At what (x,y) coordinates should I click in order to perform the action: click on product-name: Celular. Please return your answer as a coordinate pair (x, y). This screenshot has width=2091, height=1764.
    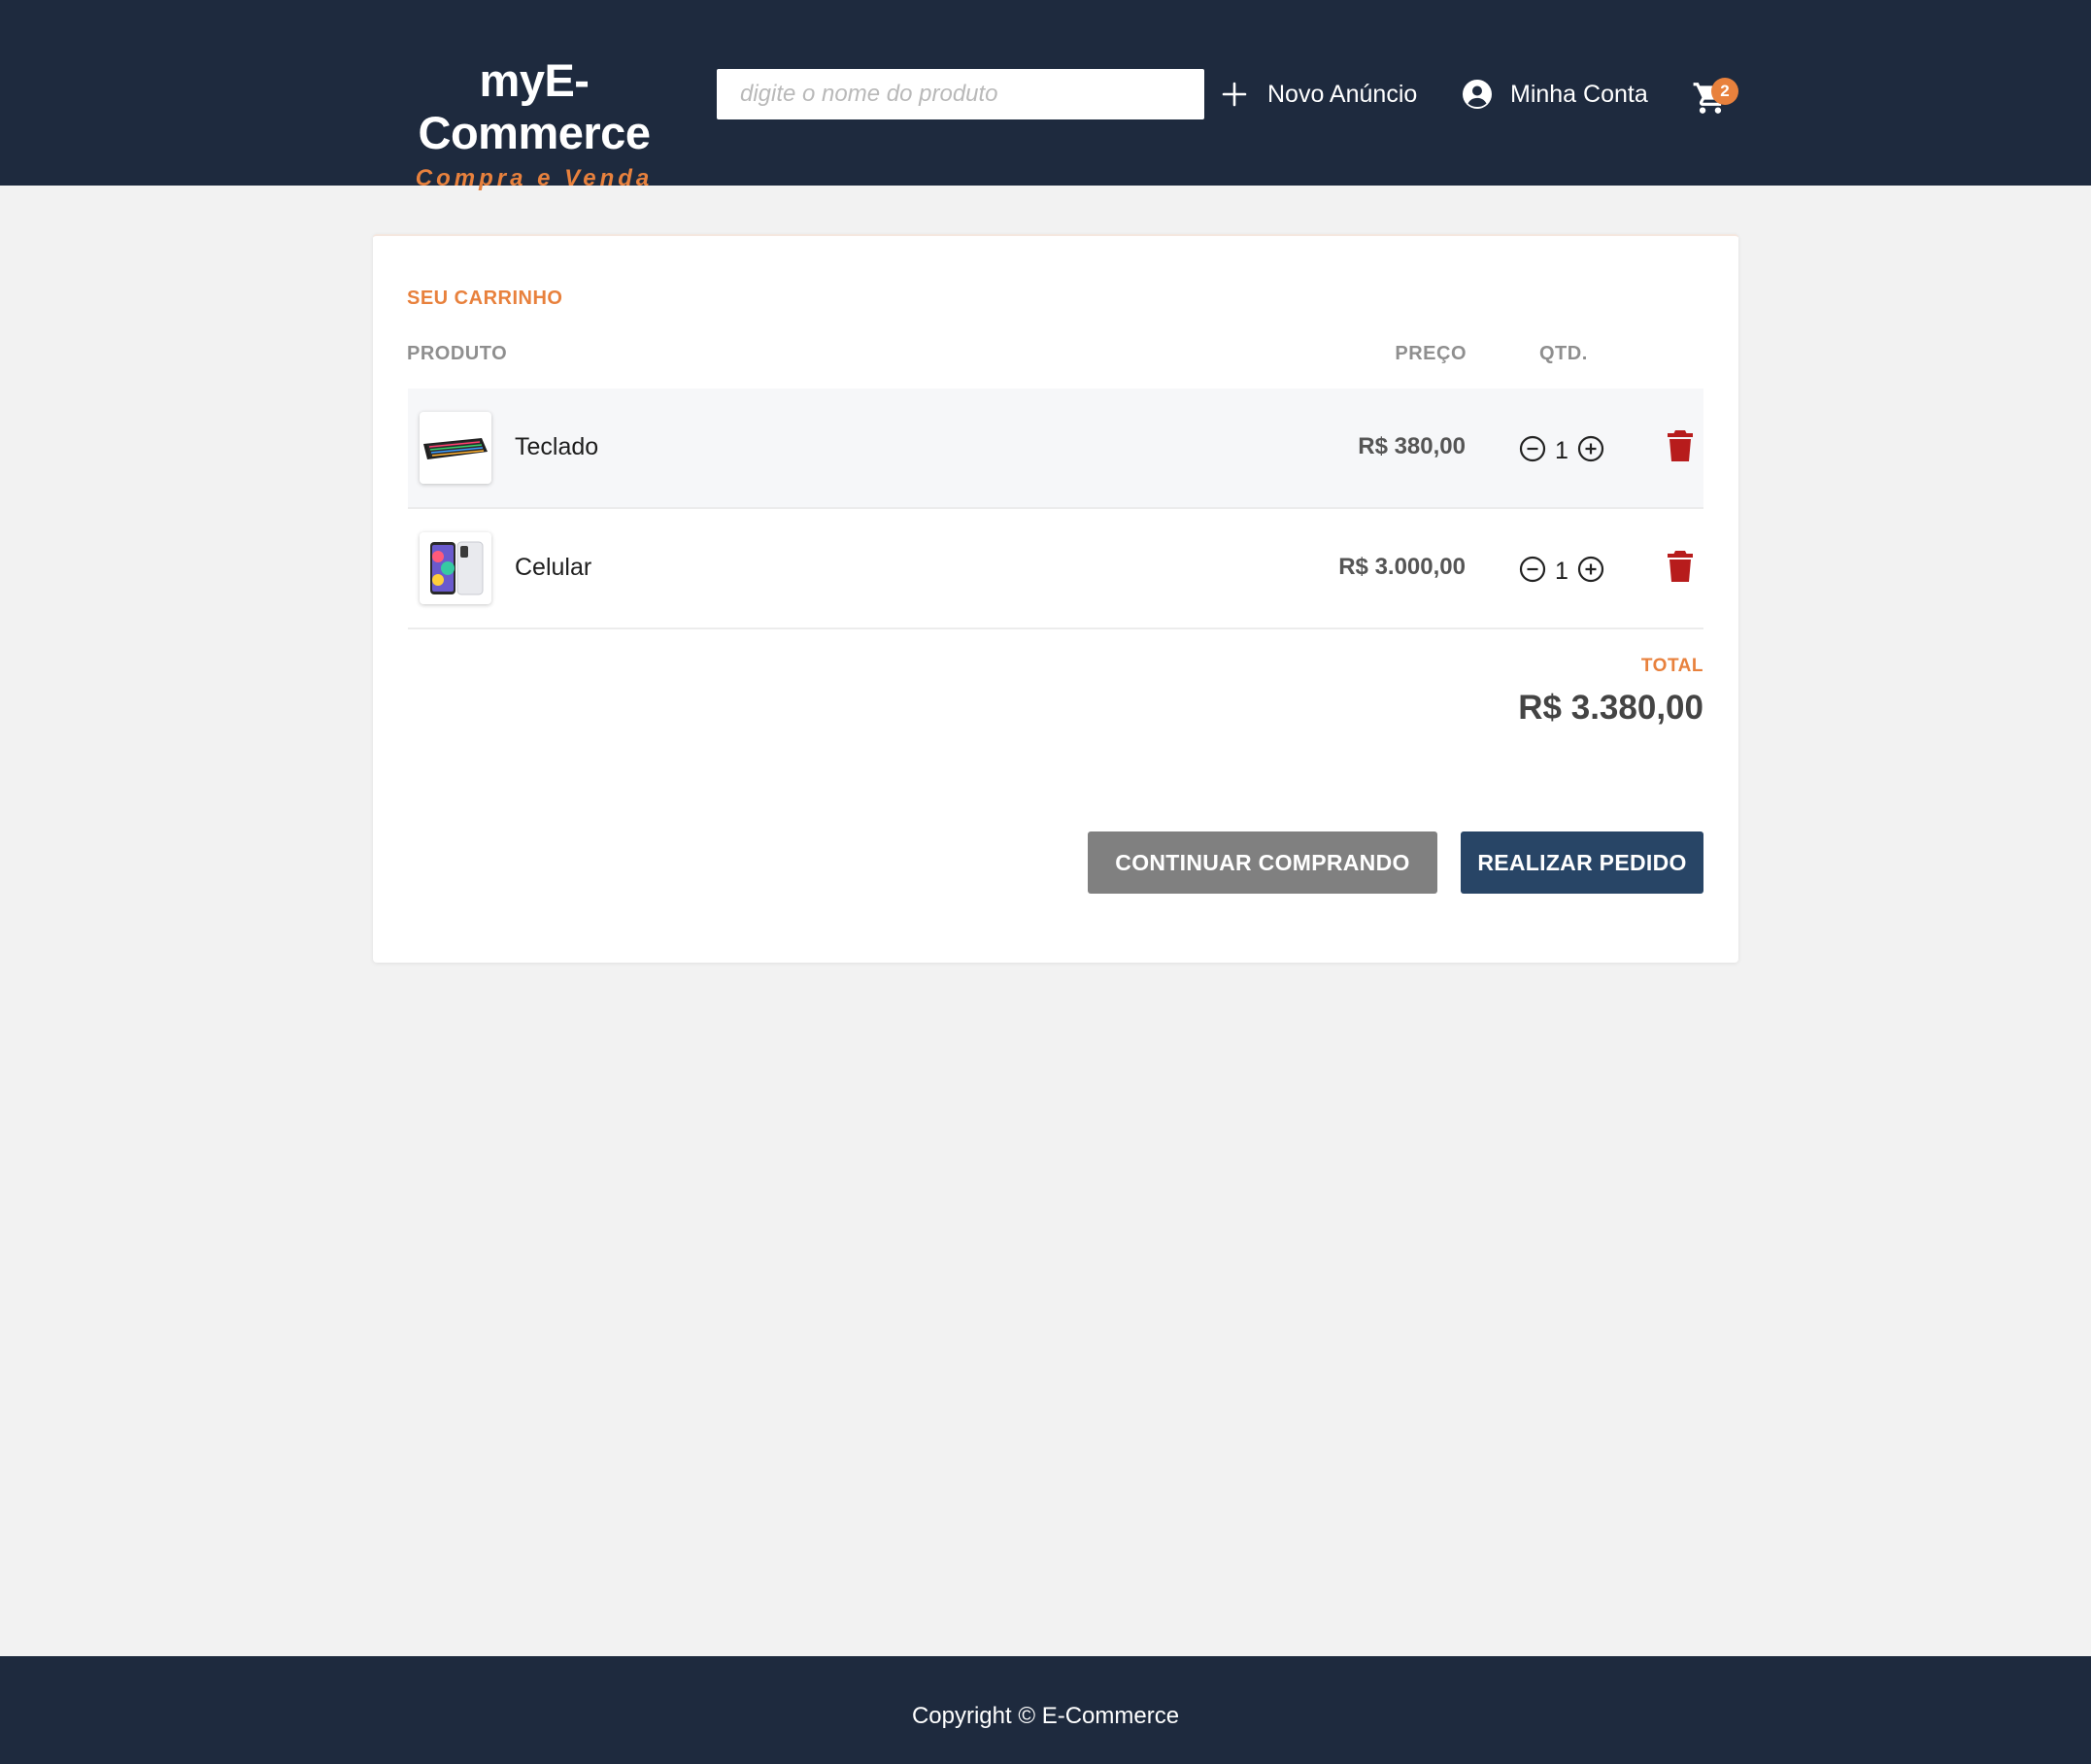
    Looking at the image, I should click on (553, 568).